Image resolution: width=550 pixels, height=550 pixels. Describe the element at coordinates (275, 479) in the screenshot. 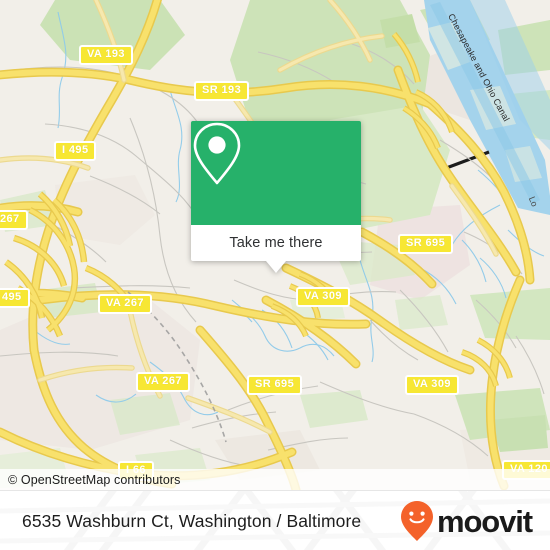

I see `map-attribution-bar: © OpenStreetMap contributors` at that location.